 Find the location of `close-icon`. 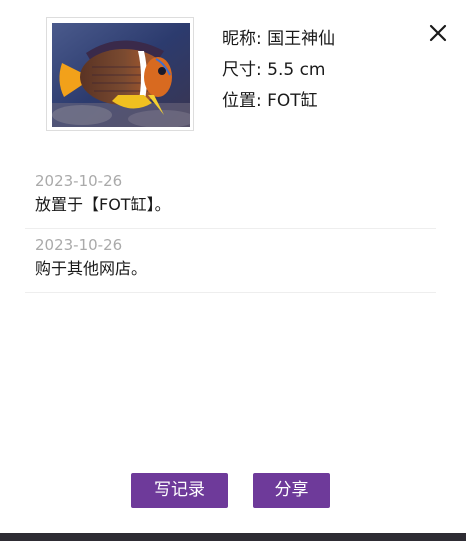

close-icon is located at coordinates (438, 33).